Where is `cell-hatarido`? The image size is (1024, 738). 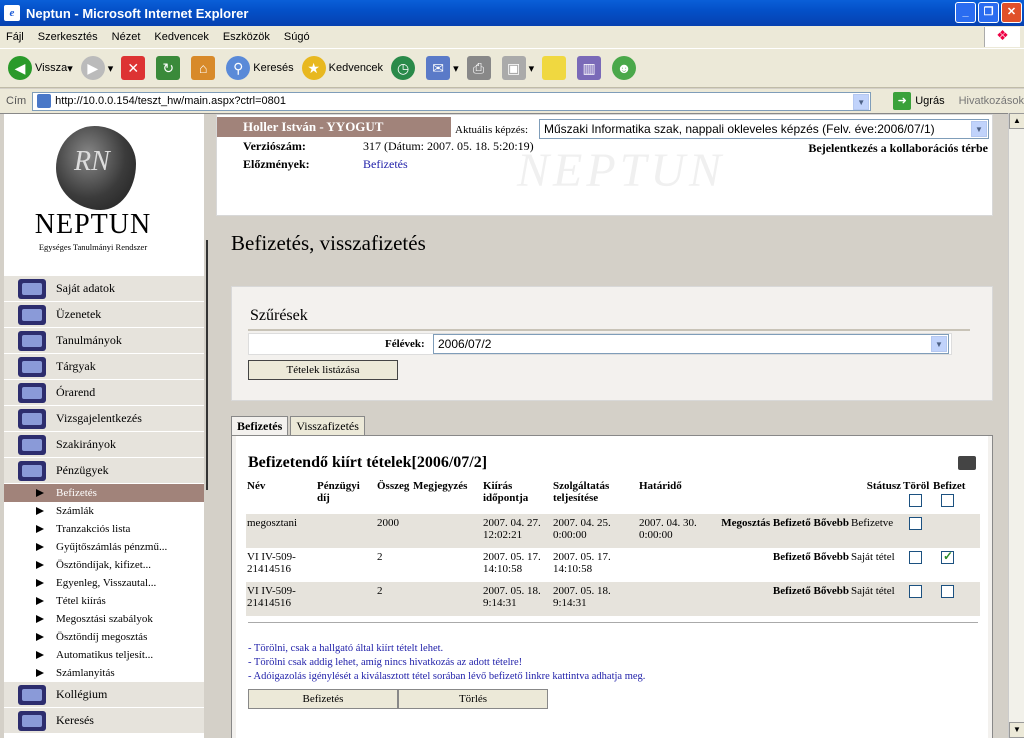
cell-hatarido is located at coordinates (671, 565).